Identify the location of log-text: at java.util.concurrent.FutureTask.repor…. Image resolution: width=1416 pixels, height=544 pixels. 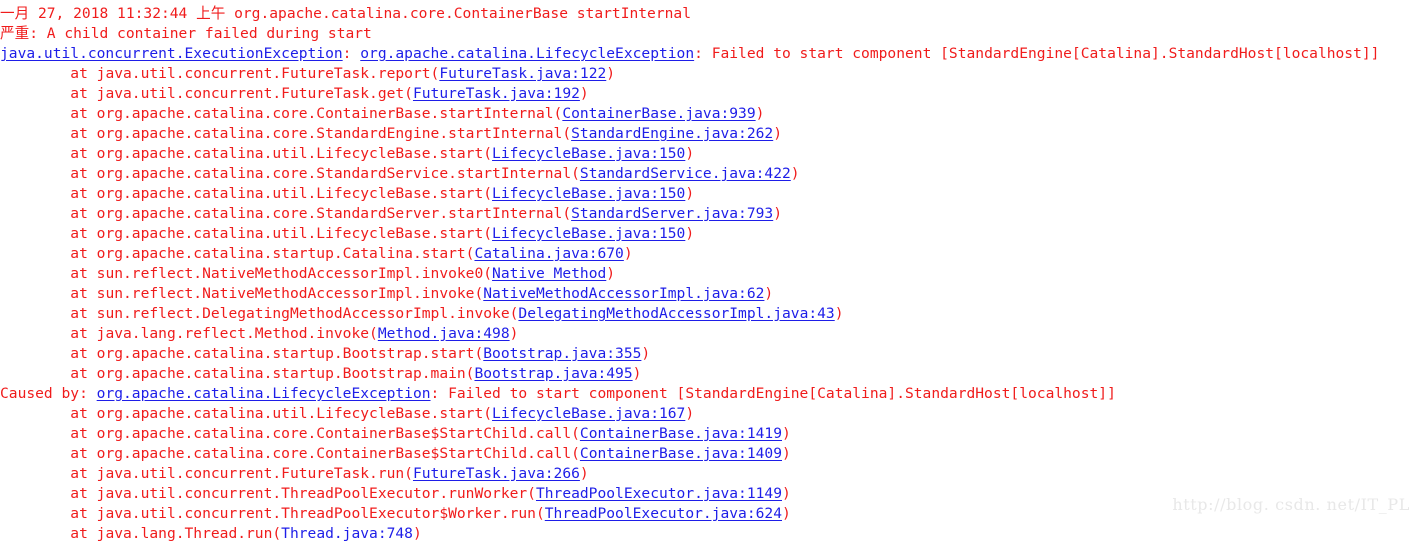
(255, 73).